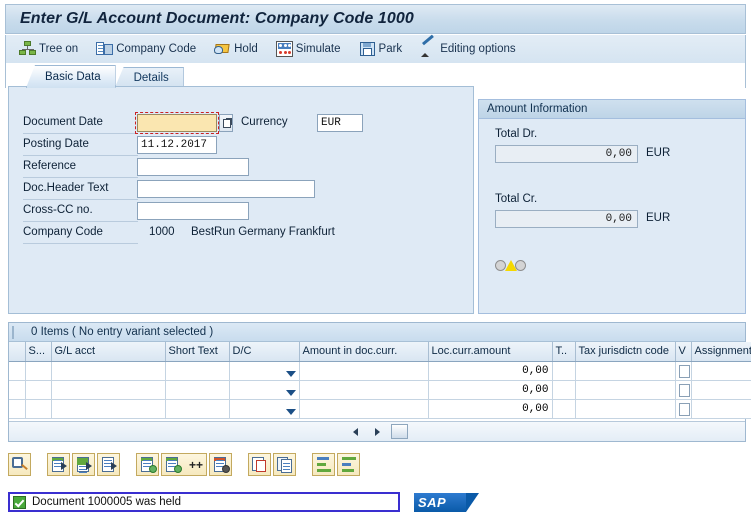  What do you see at coordinates (71, 76) in the screenshot?
I see `tab-basic-data: Basic Data` at bounding box center [71, 76].